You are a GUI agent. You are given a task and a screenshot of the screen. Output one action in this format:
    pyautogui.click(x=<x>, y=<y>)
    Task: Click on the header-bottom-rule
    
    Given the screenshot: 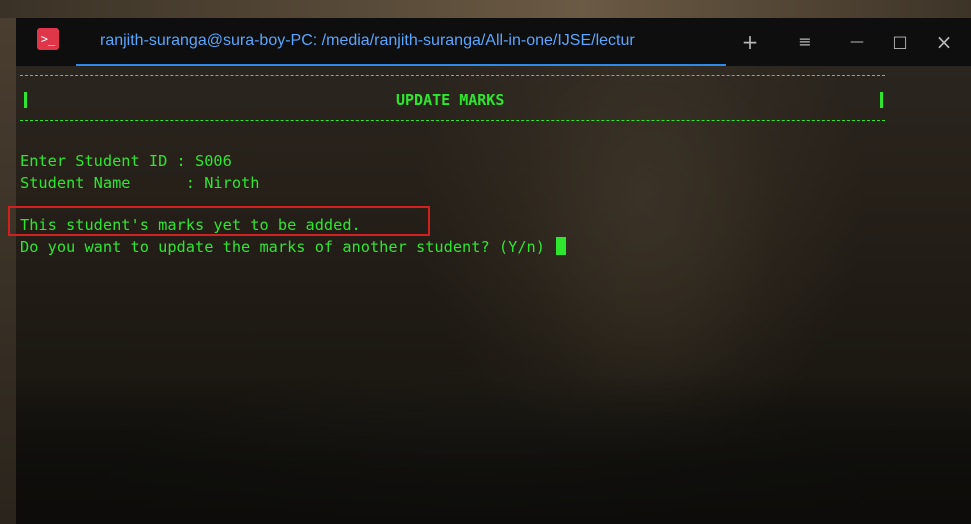 What is the action you would take?
    pyautogui.click(x=452, y=120)
    